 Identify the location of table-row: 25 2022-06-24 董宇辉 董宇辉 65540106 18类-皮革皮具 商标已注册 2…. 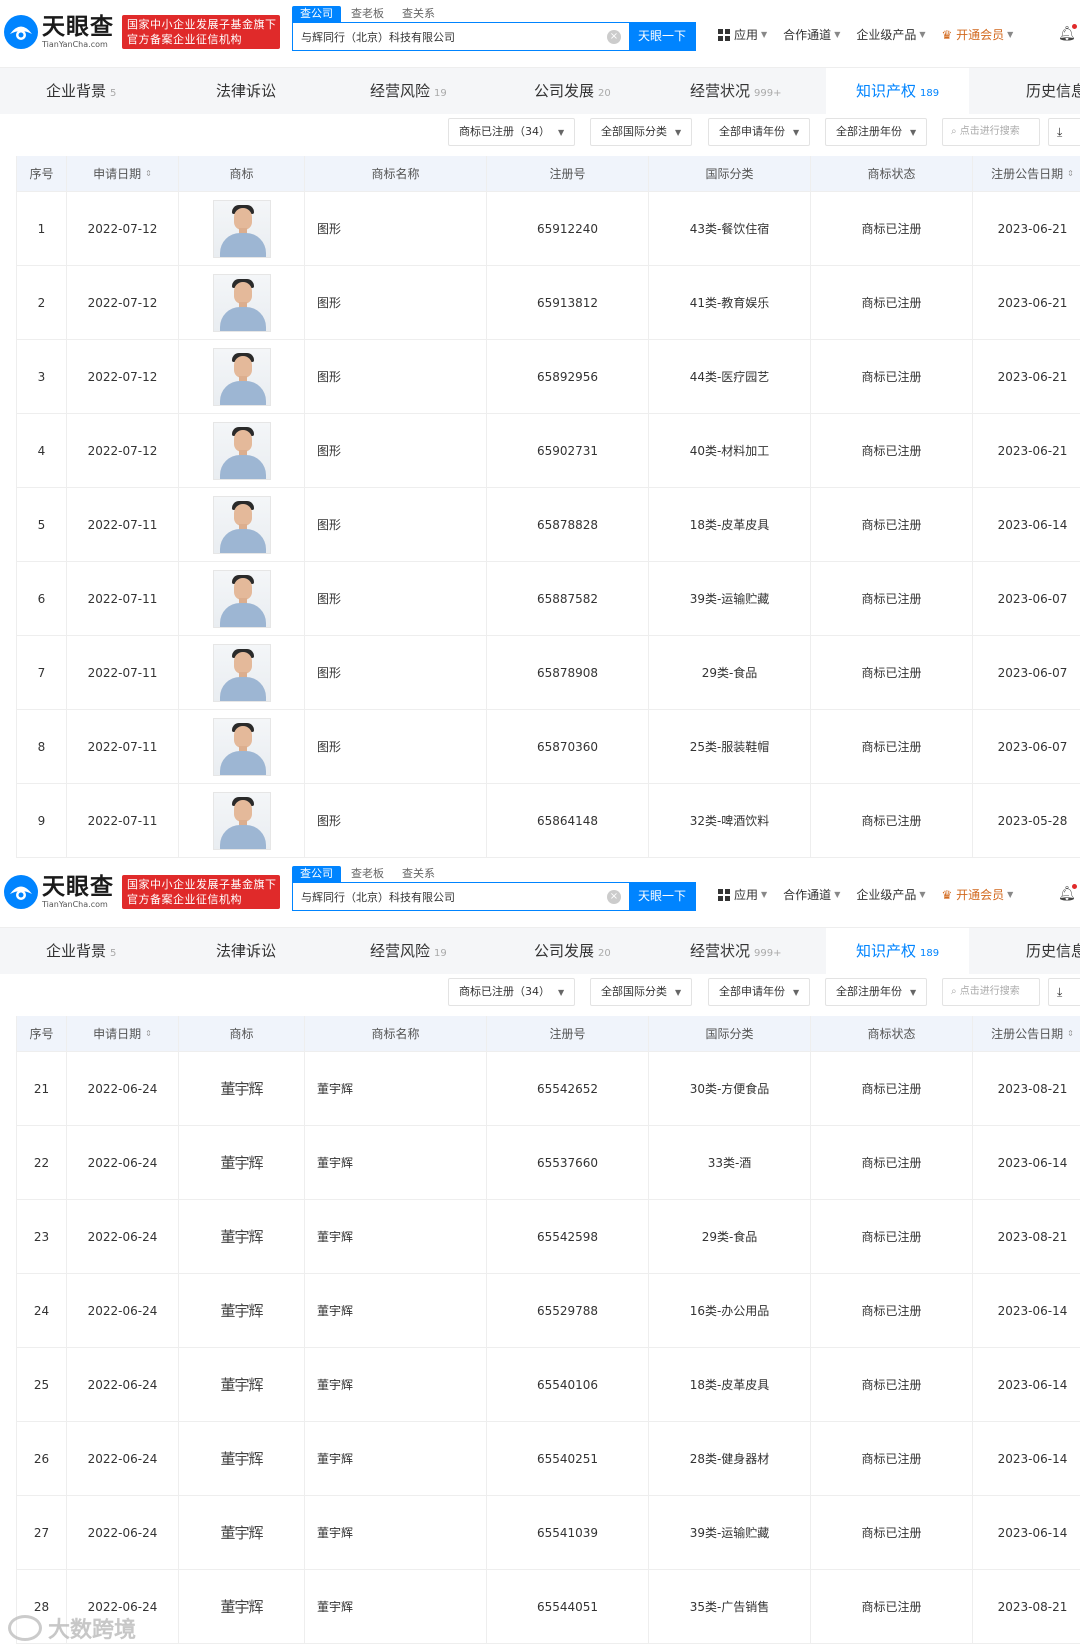
(548, 1385).